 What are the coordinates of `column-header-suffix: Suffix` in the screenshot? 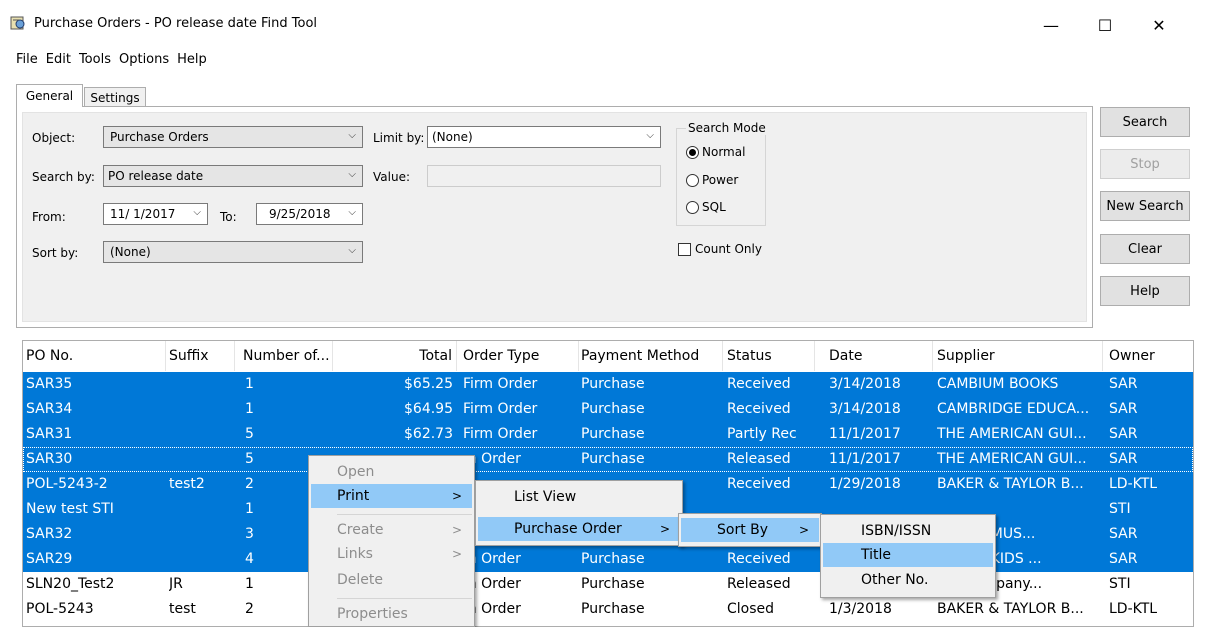 It's located at (202, 356).